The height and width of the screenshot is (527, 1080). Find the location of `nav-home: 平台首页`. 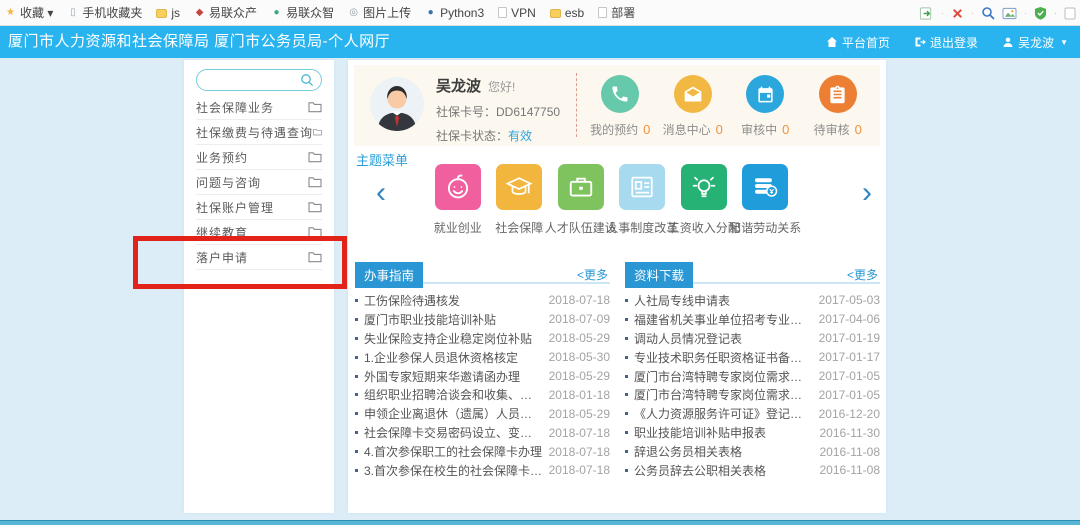

nav-home: 平台首页 is located at coordinates (858, 42).